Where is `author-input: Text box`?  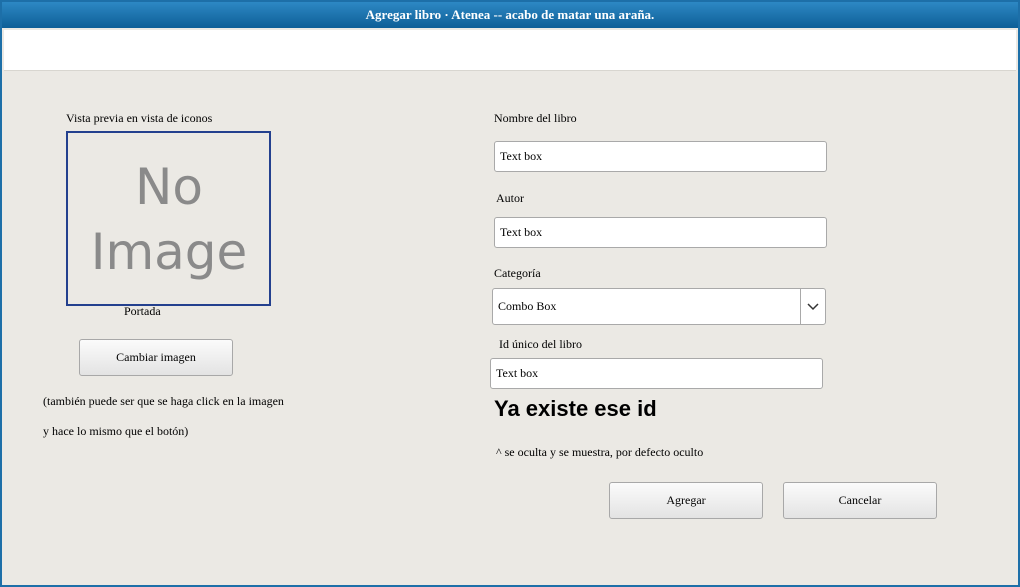
author-input: Text box is located at coordinates (660, 232).